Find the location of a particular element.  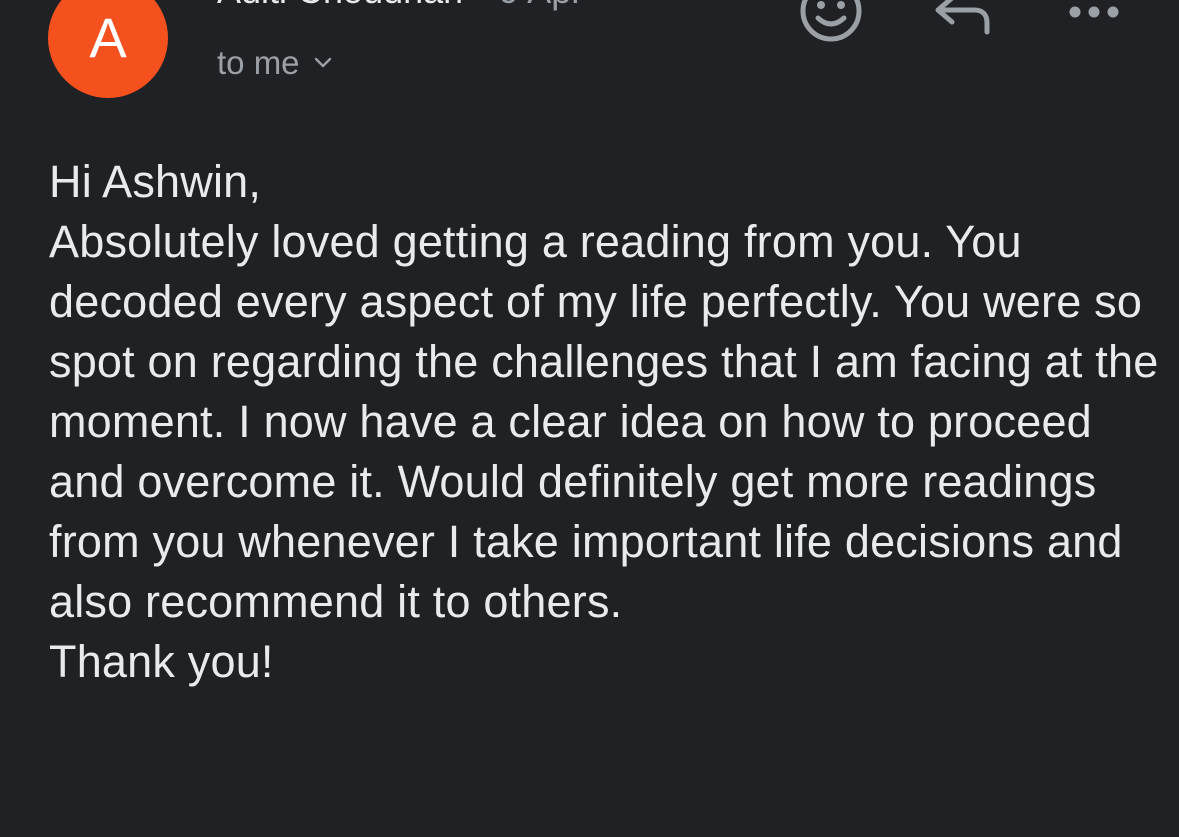

message-closing: Thank you! is located at coordinates (161, 661).